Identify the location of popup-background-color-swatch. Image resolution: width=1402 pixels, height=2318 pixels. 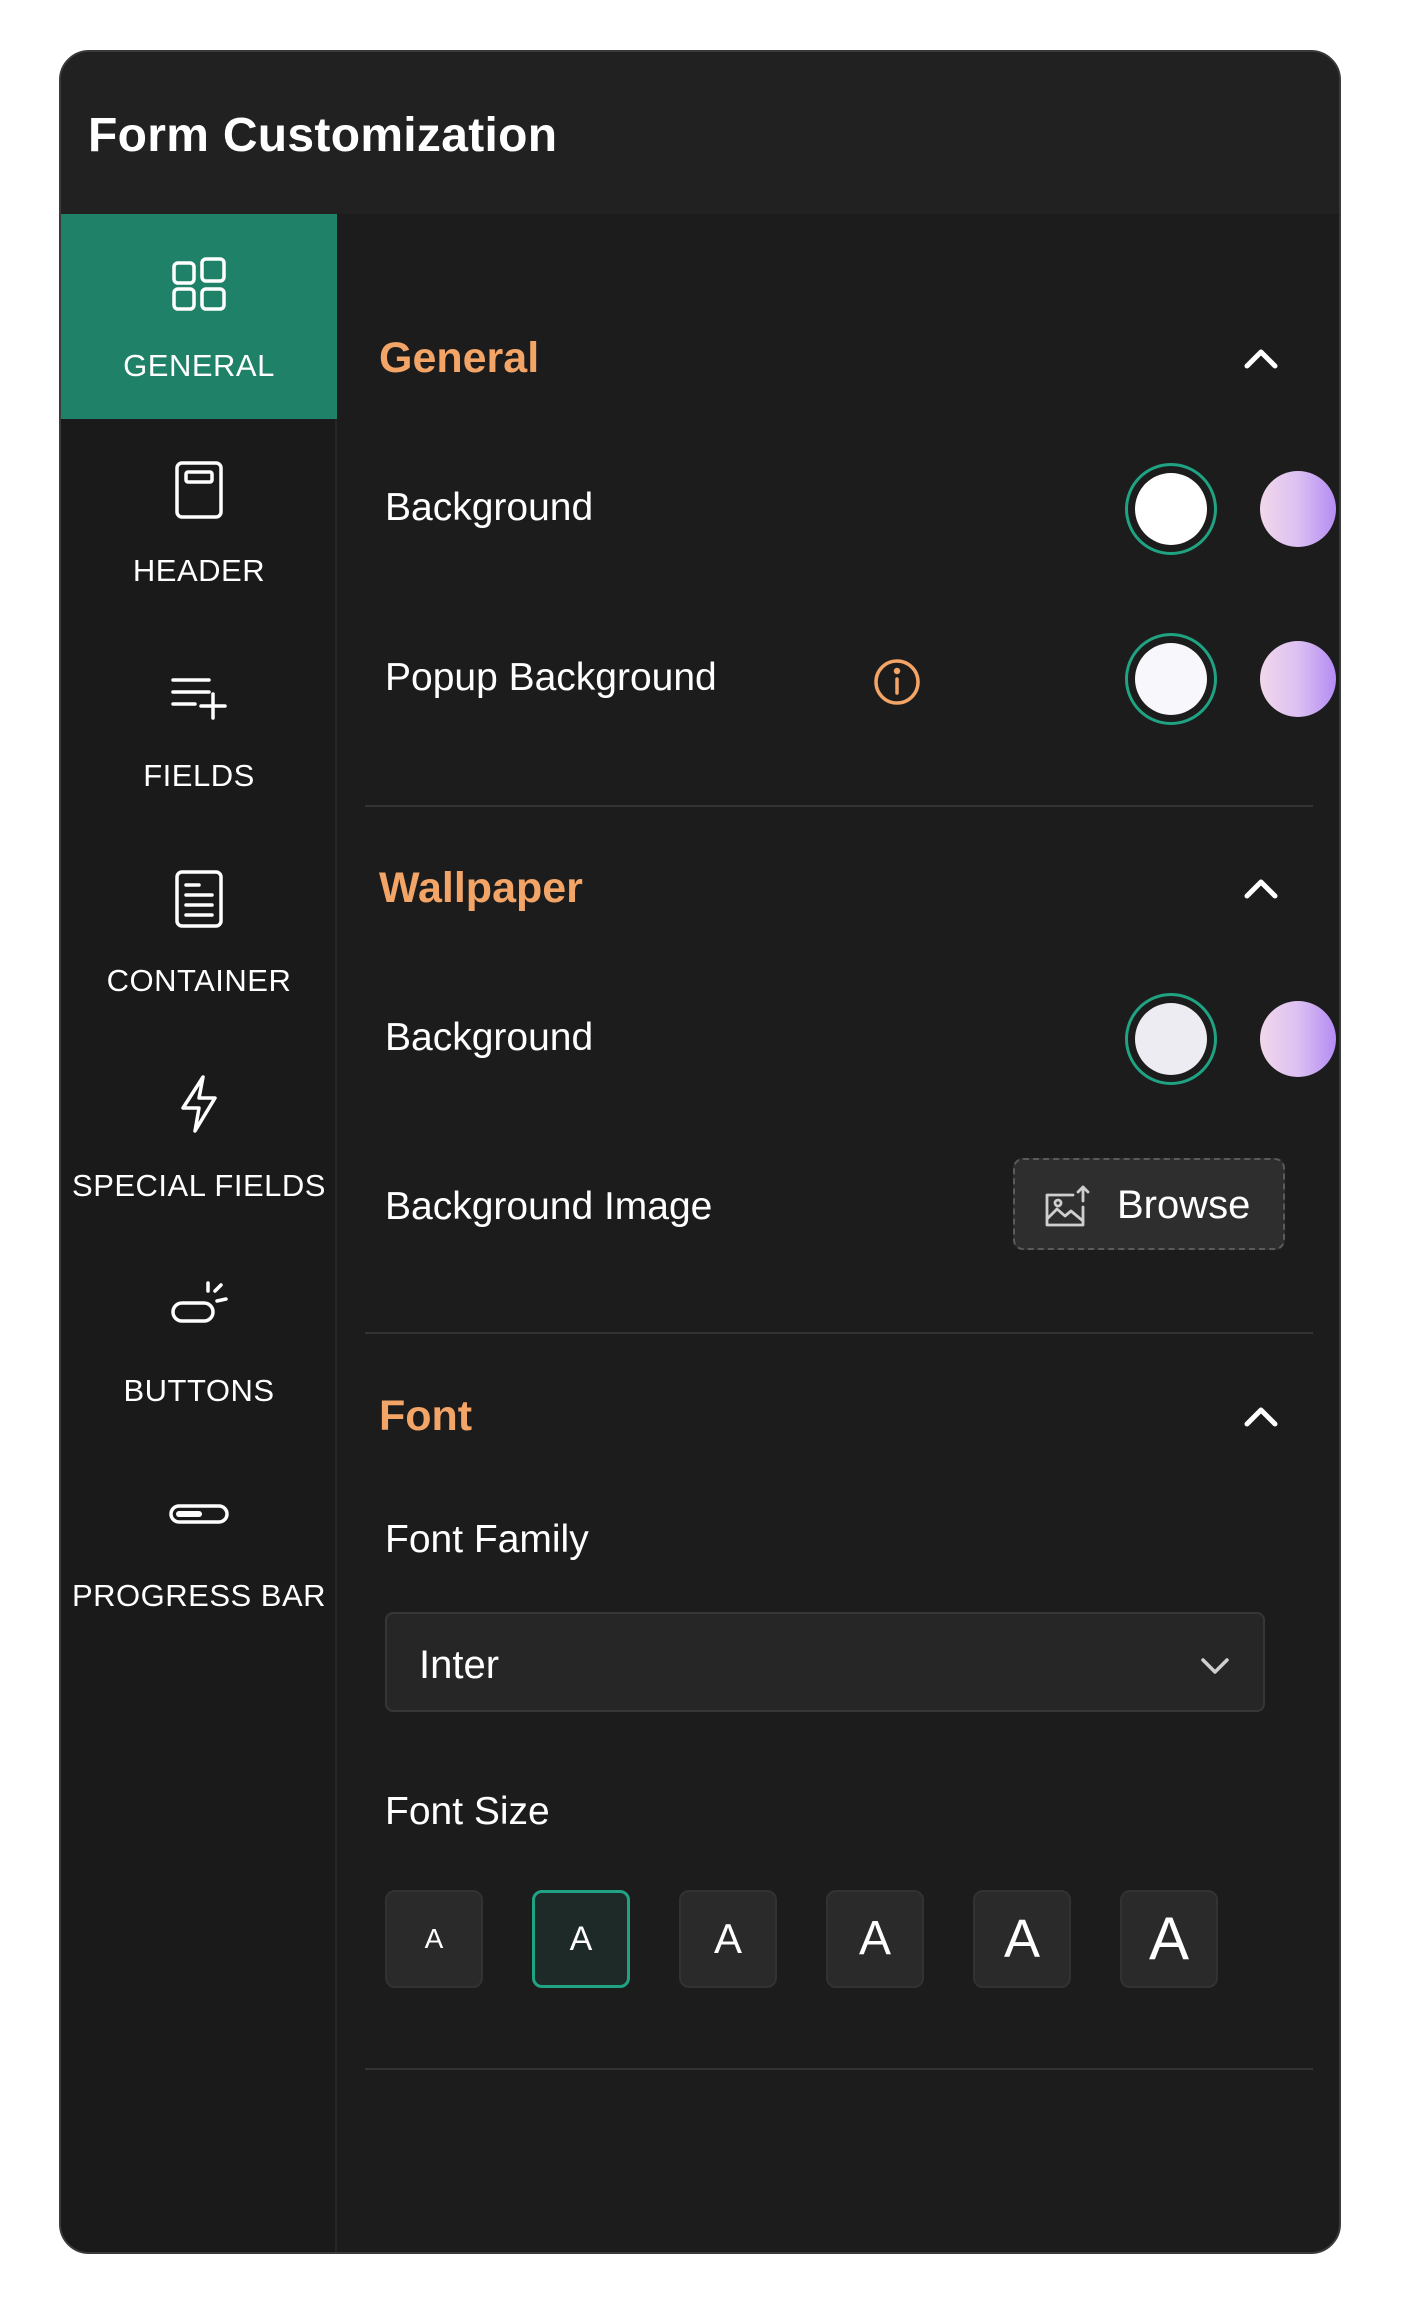
(1171, 679).